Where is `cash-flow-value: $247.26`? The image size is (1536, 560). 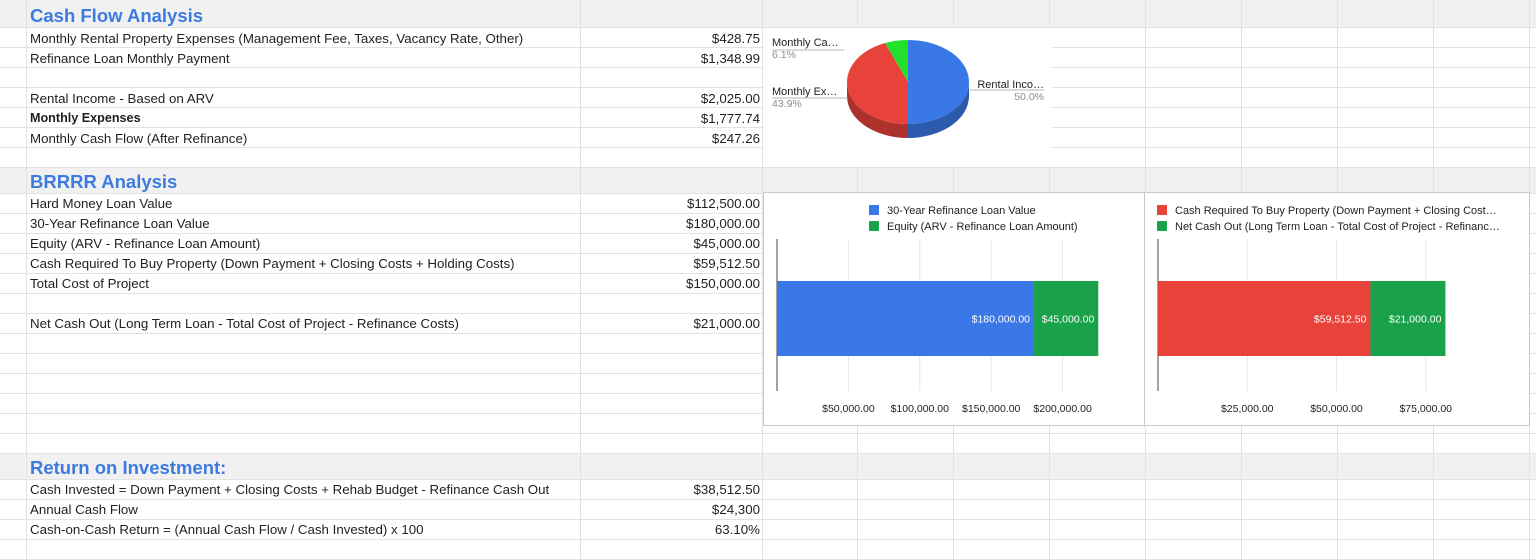
cash-flow-value: $247.26 is located at coordinates (736, 138).